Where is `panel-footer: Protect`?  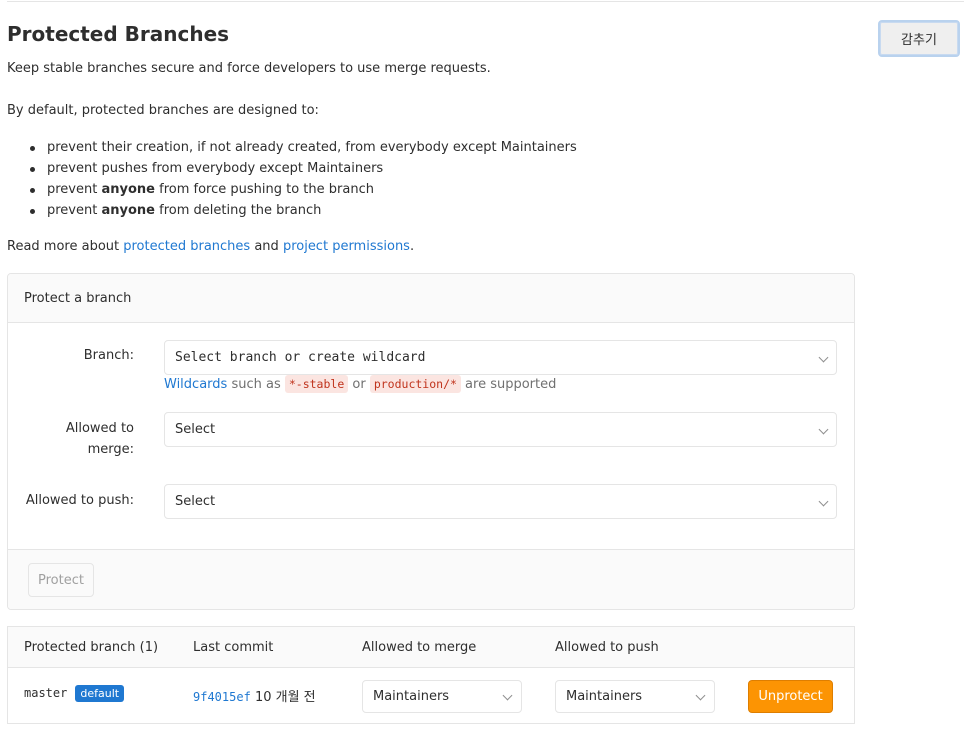
panel-footer: Protect is located at coordinates (431, 579).